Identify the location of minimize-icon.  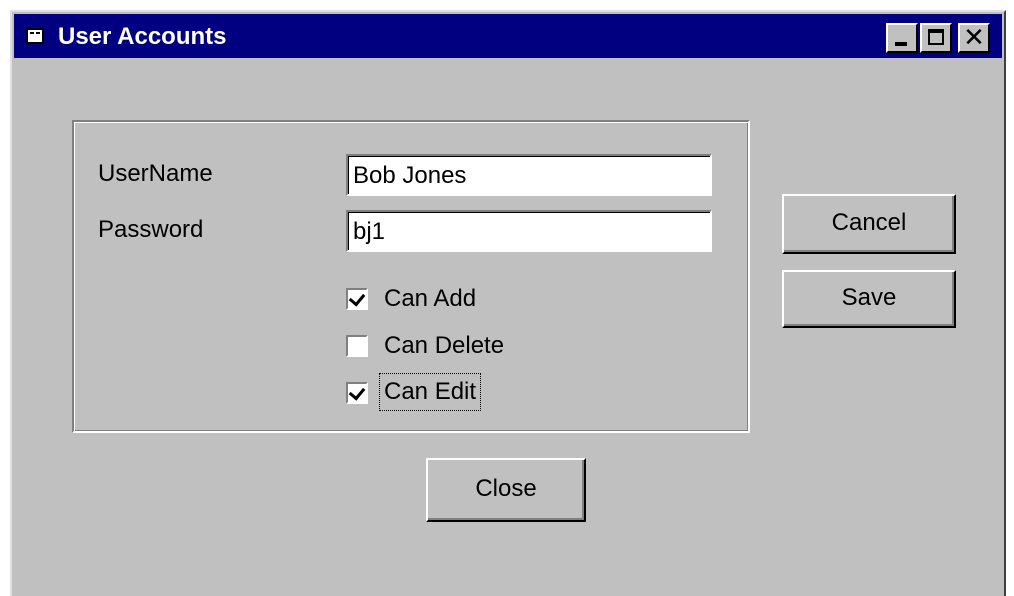
(901, 44).